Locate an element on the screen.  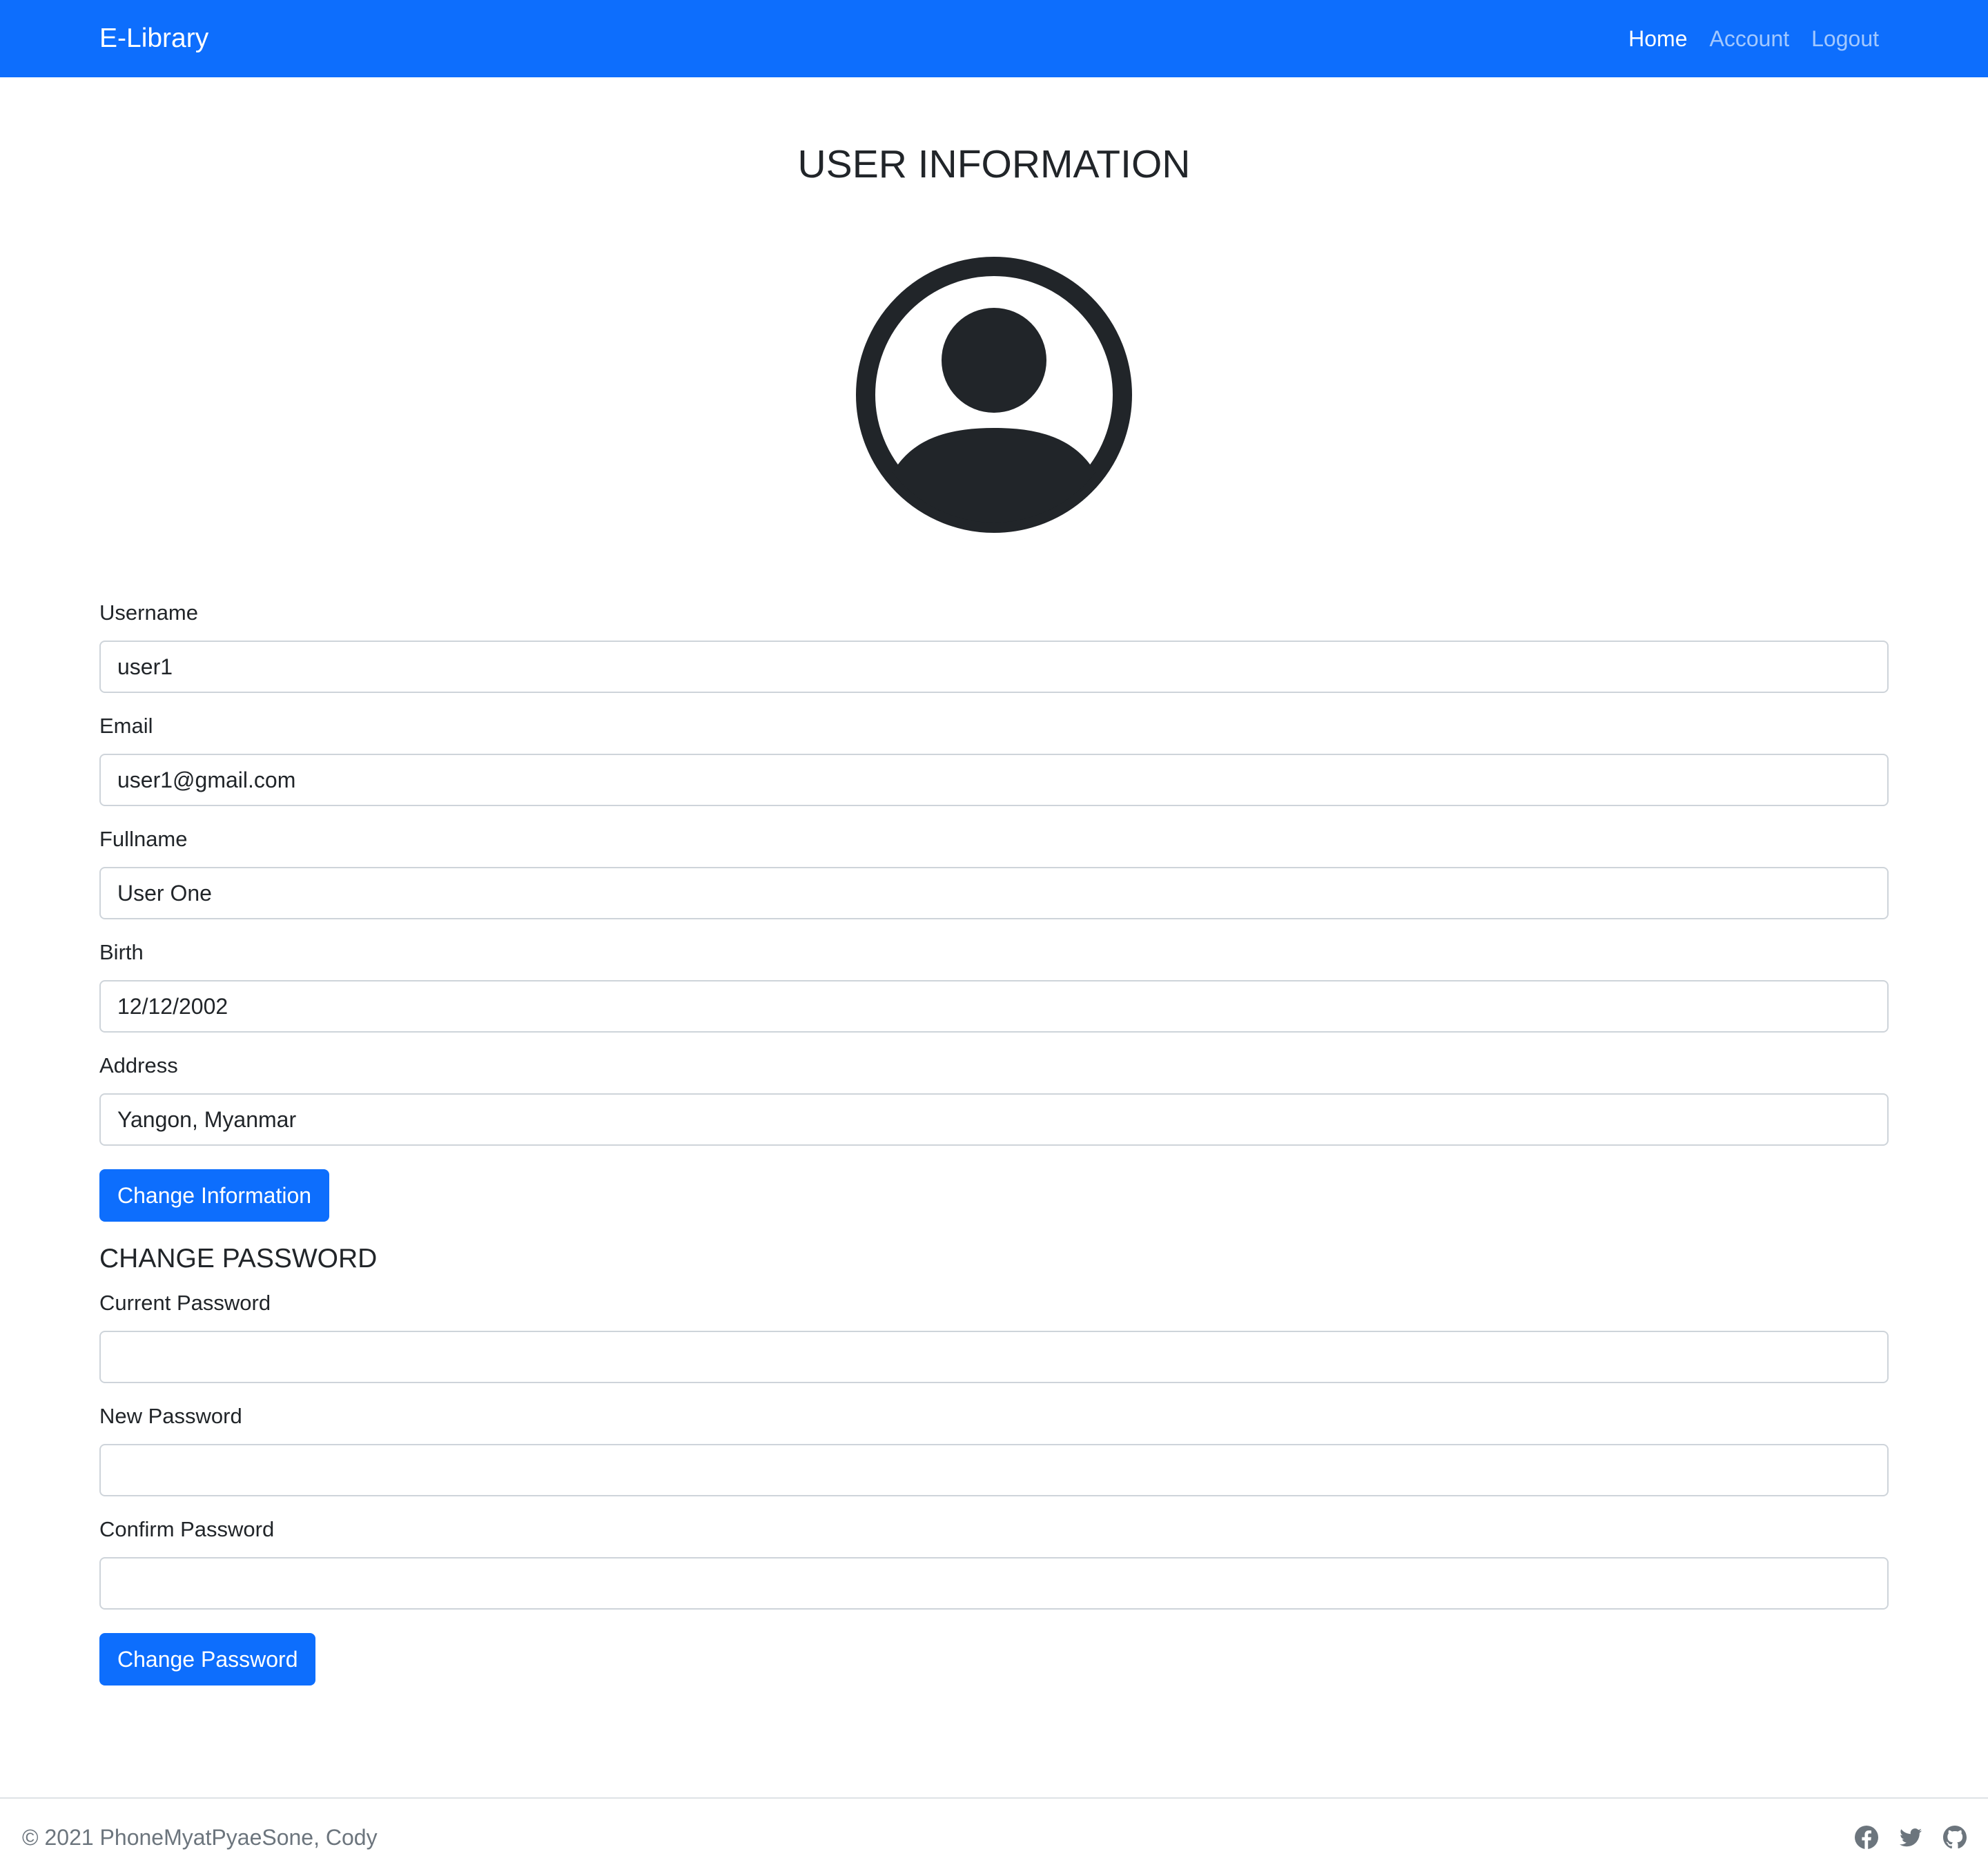
confirm-password-group: Confirm Password is located at coordinates (994, 1563).